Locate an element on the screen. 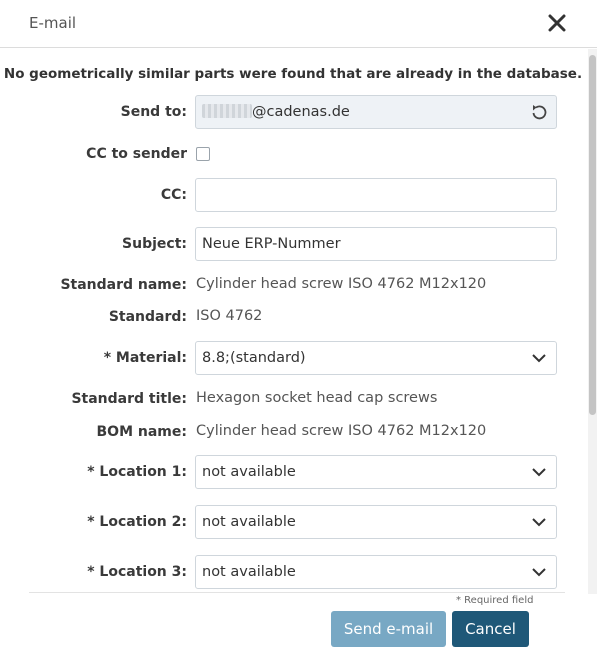 Image resolution: width=597 pixels, height=666 pixels. cc-input is located at coordinates (376, 195).